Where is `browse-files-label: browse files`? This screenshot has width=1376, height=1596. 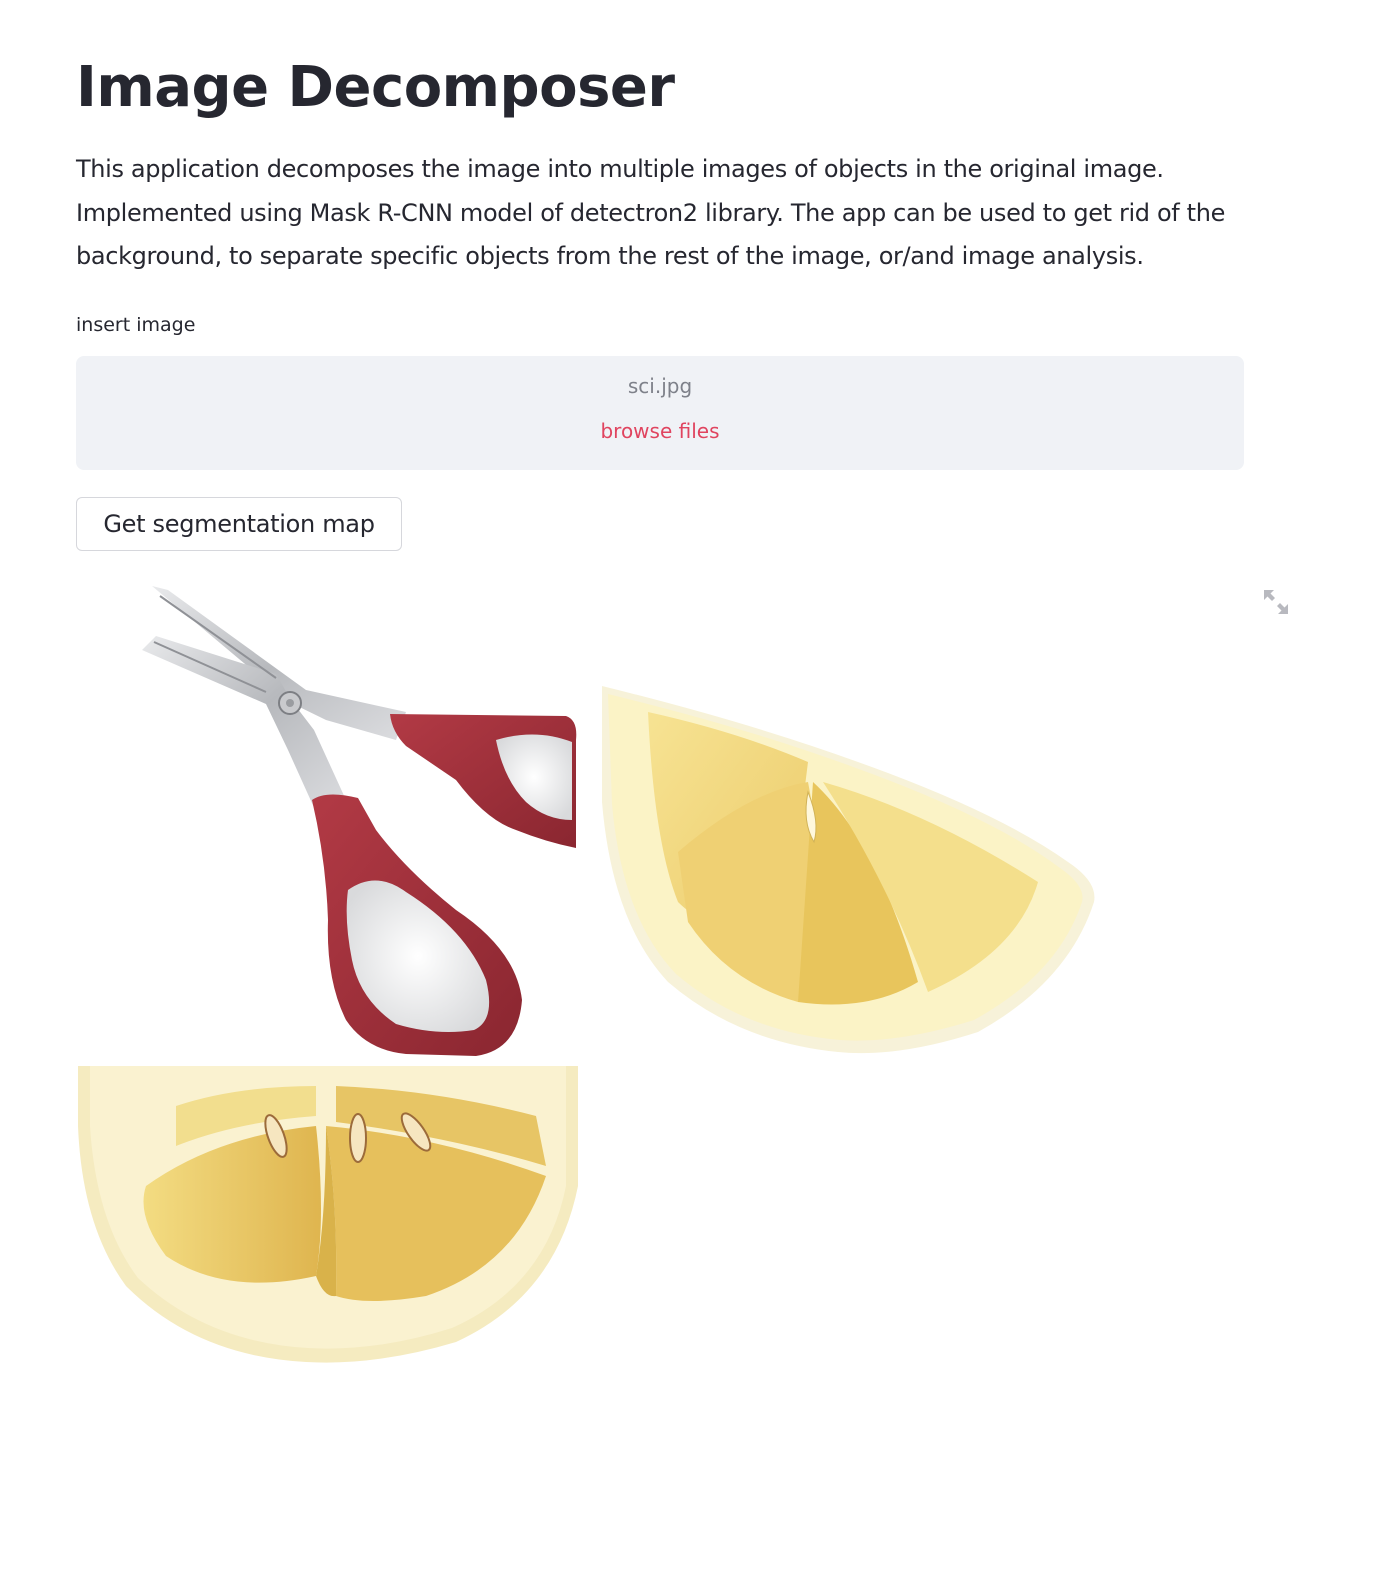 browse-files-label: browse files is located at coordinates (659, 431).